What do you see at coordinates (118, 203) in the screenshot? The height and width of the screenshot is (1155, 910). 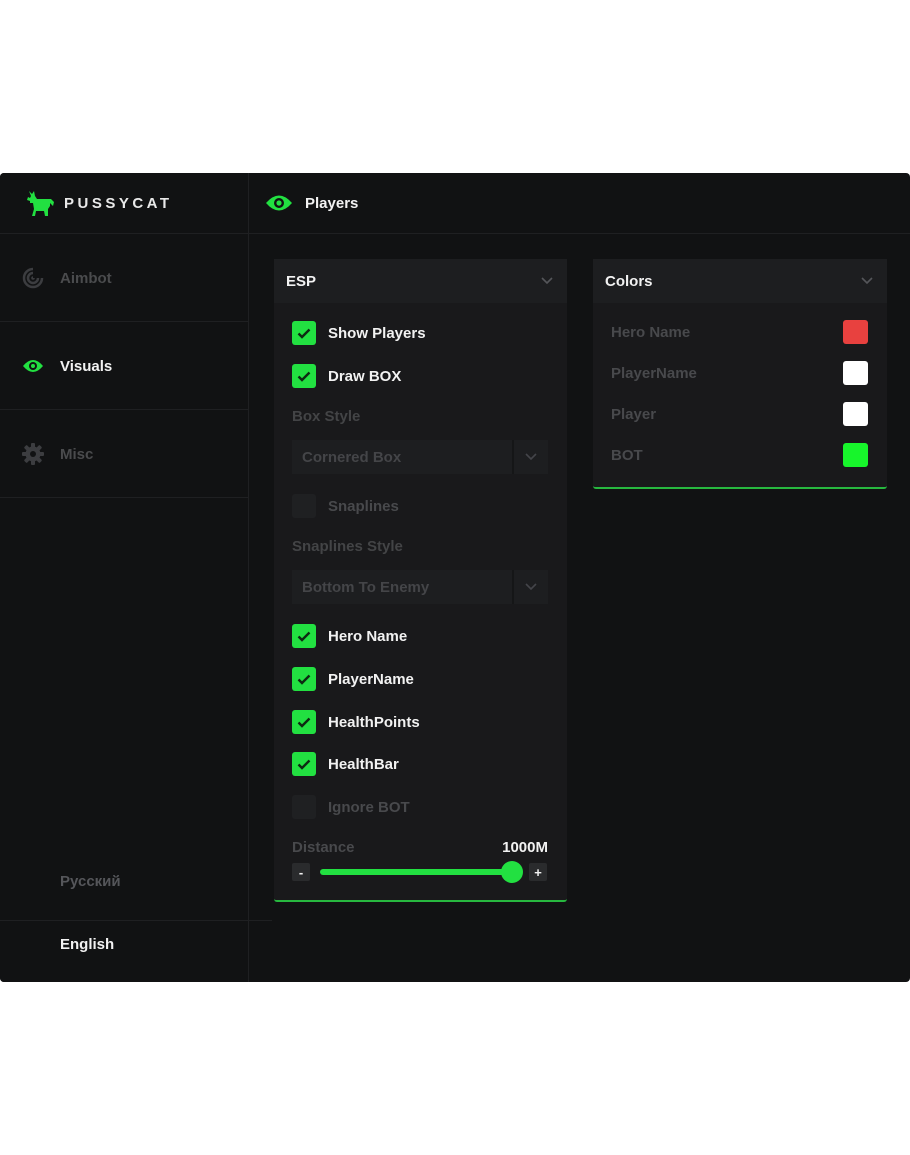 I see `app-name: PUSSYCAT` at bounding box center [118, 203].